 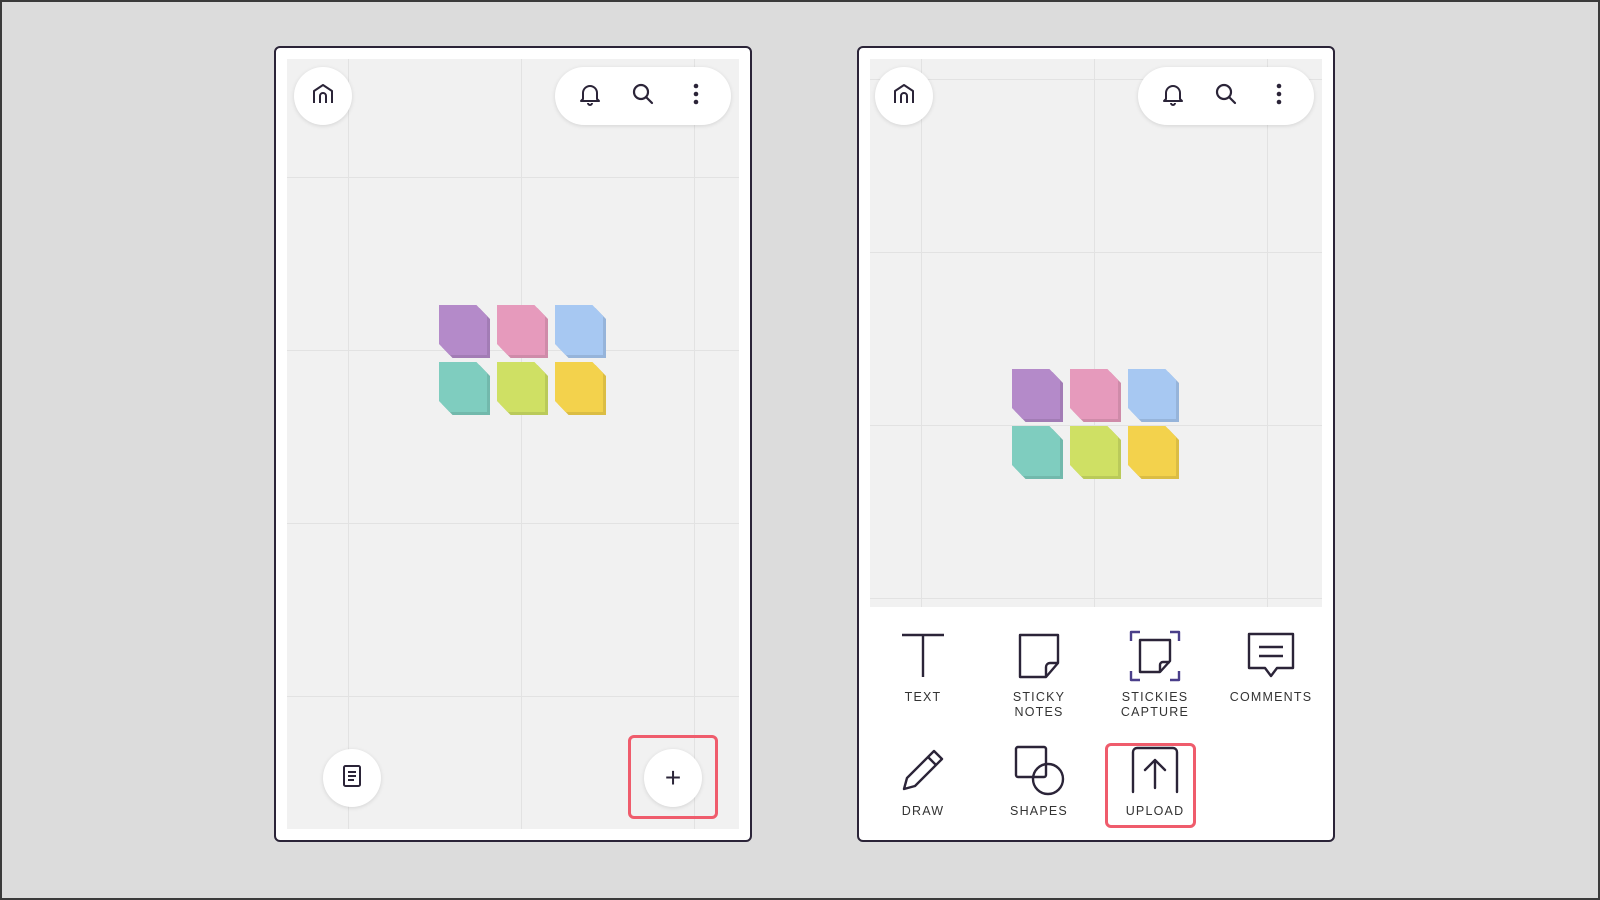 I want to click on list-icon, so click(x=352, y=778).